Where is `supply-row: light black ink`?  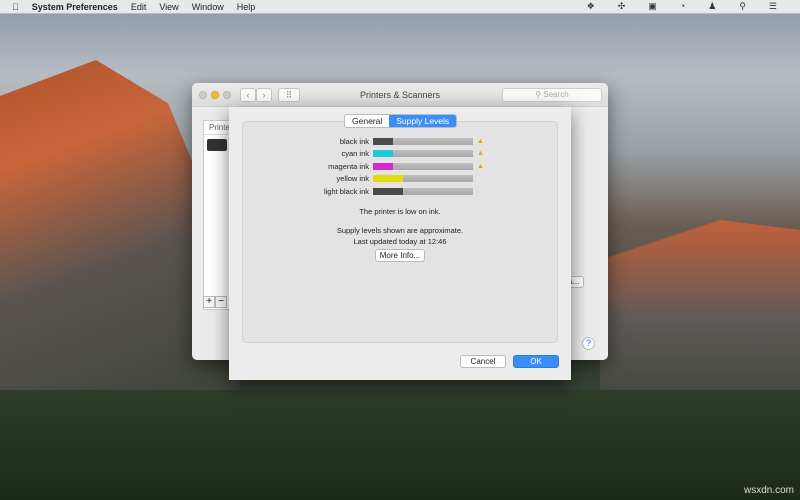 supply-row: light black ink is located at coordinates (400, 191).